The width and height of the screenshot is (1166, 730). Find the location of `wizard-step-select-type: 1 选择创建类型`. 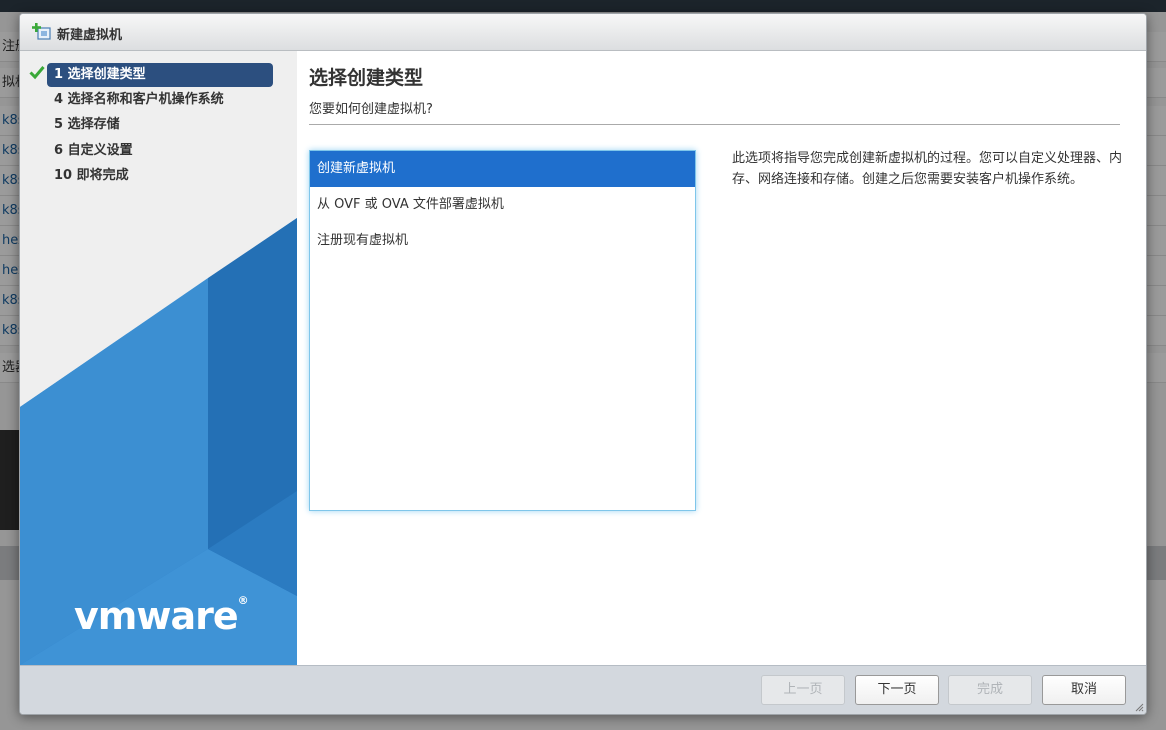

wizard-step-select-type: 1 选择创建类型 is located at coordinates (160, 75).